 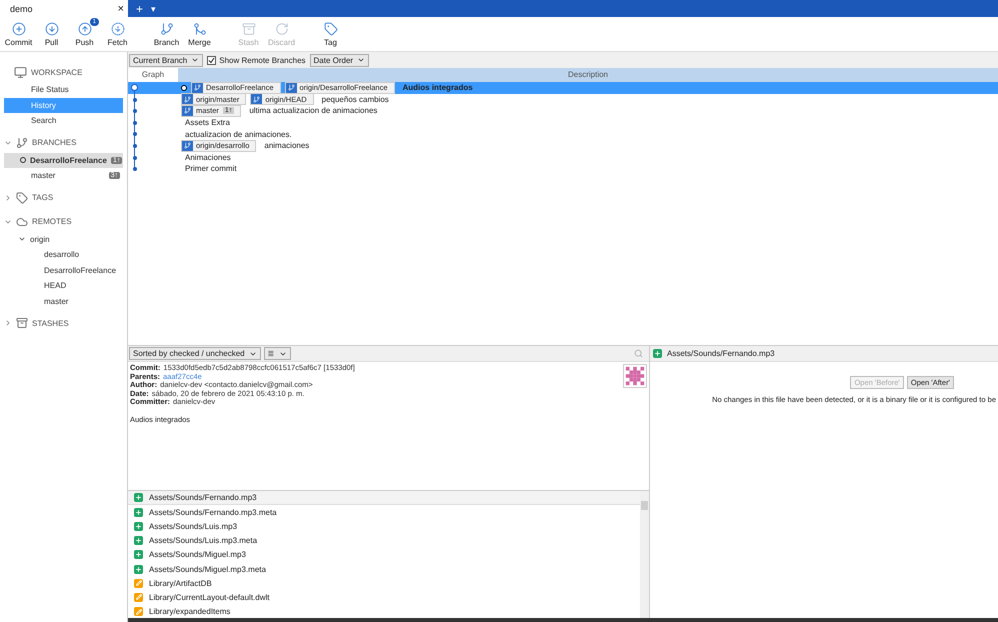 What do you see at coordinates (166, 34) in the screenshot?
I see `toolbar-button: Branch` at bounding box center [166, 34].